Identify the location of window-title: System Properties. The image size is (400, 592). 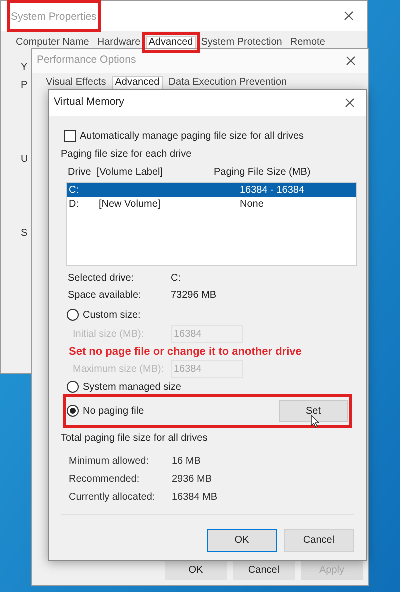
(54, 17).